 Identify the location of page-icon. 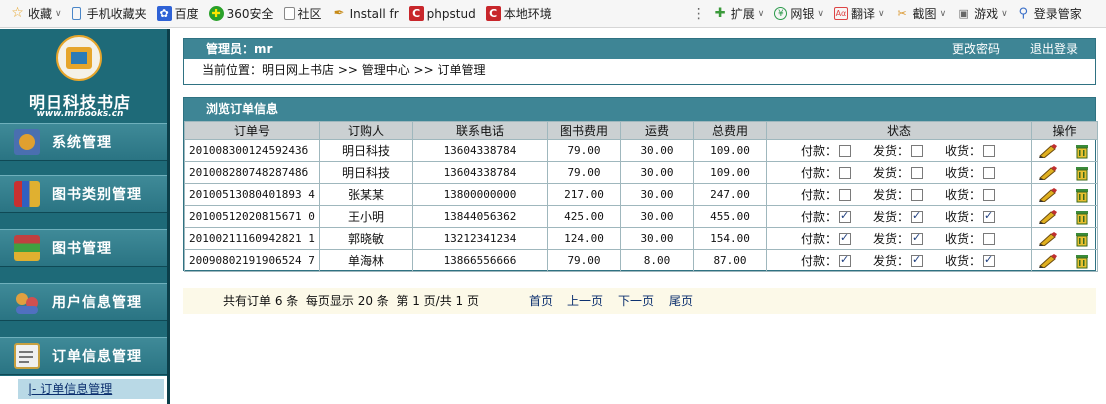
(289, 13).